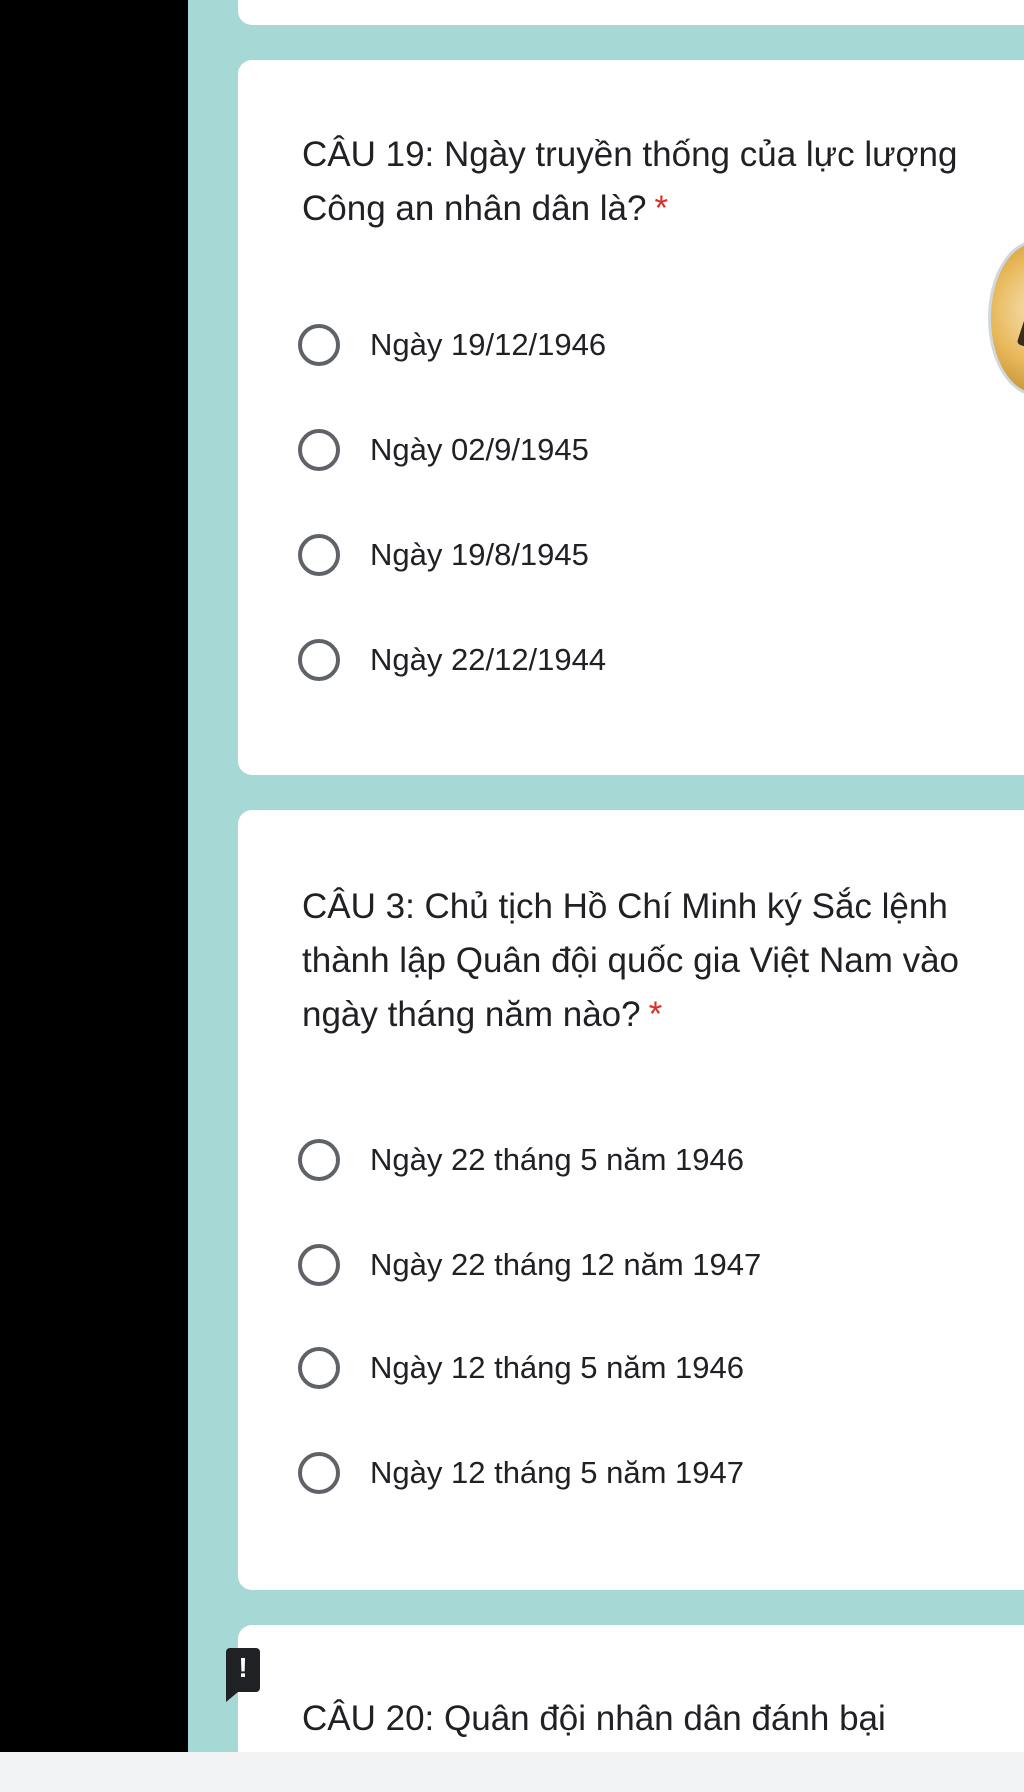 This screenshot has width=1024, height=1792. Describe the element at coordinates (488, 344) in the screenshot. I see `option-label: Ngày 19/12/1946` at that location.